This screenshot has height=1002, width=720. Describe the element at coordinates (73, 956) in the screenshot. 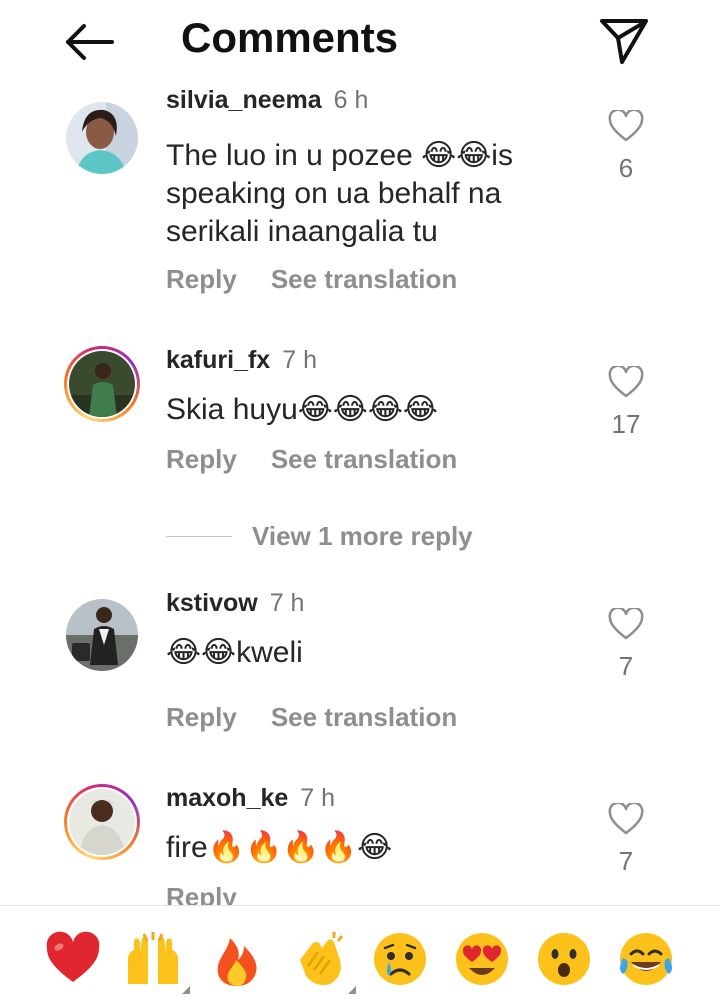

I see `red-heart-icon` at that location.